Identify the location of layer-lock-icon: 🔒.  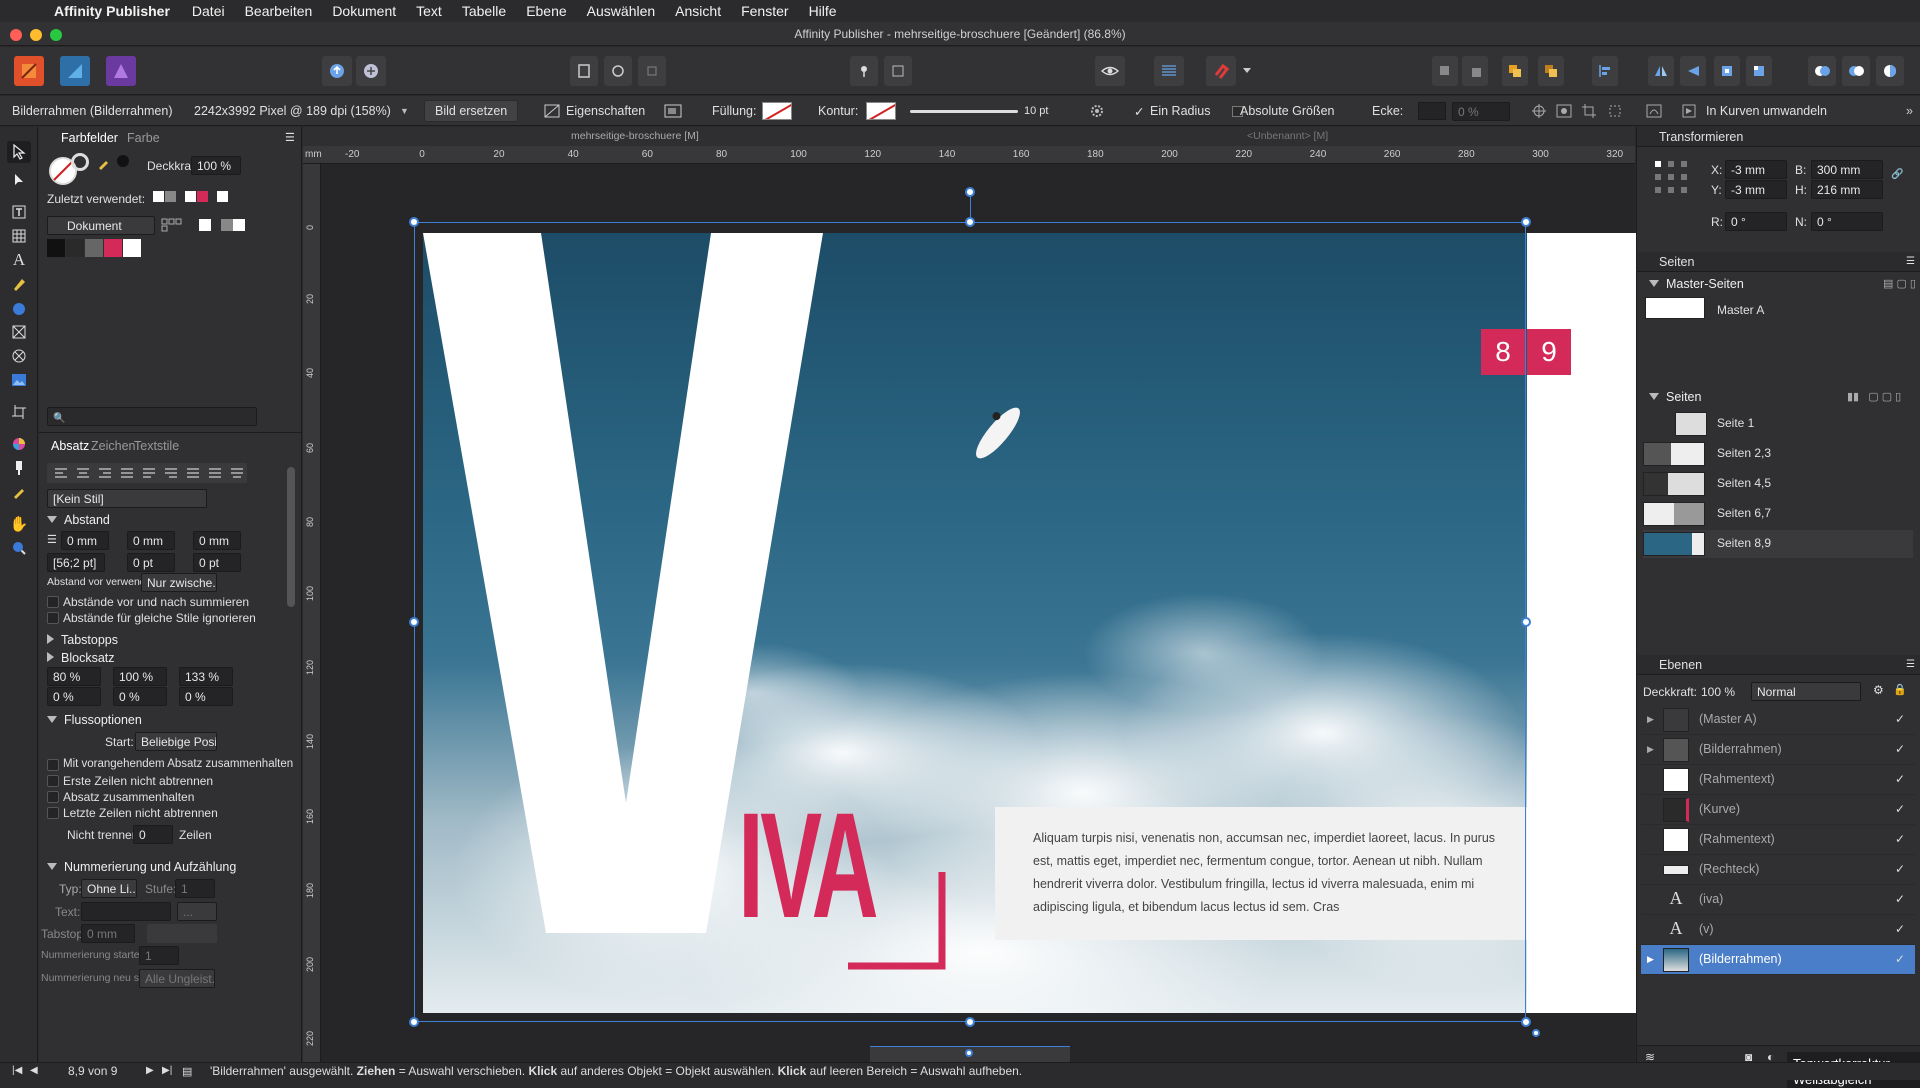
(1900, 689).